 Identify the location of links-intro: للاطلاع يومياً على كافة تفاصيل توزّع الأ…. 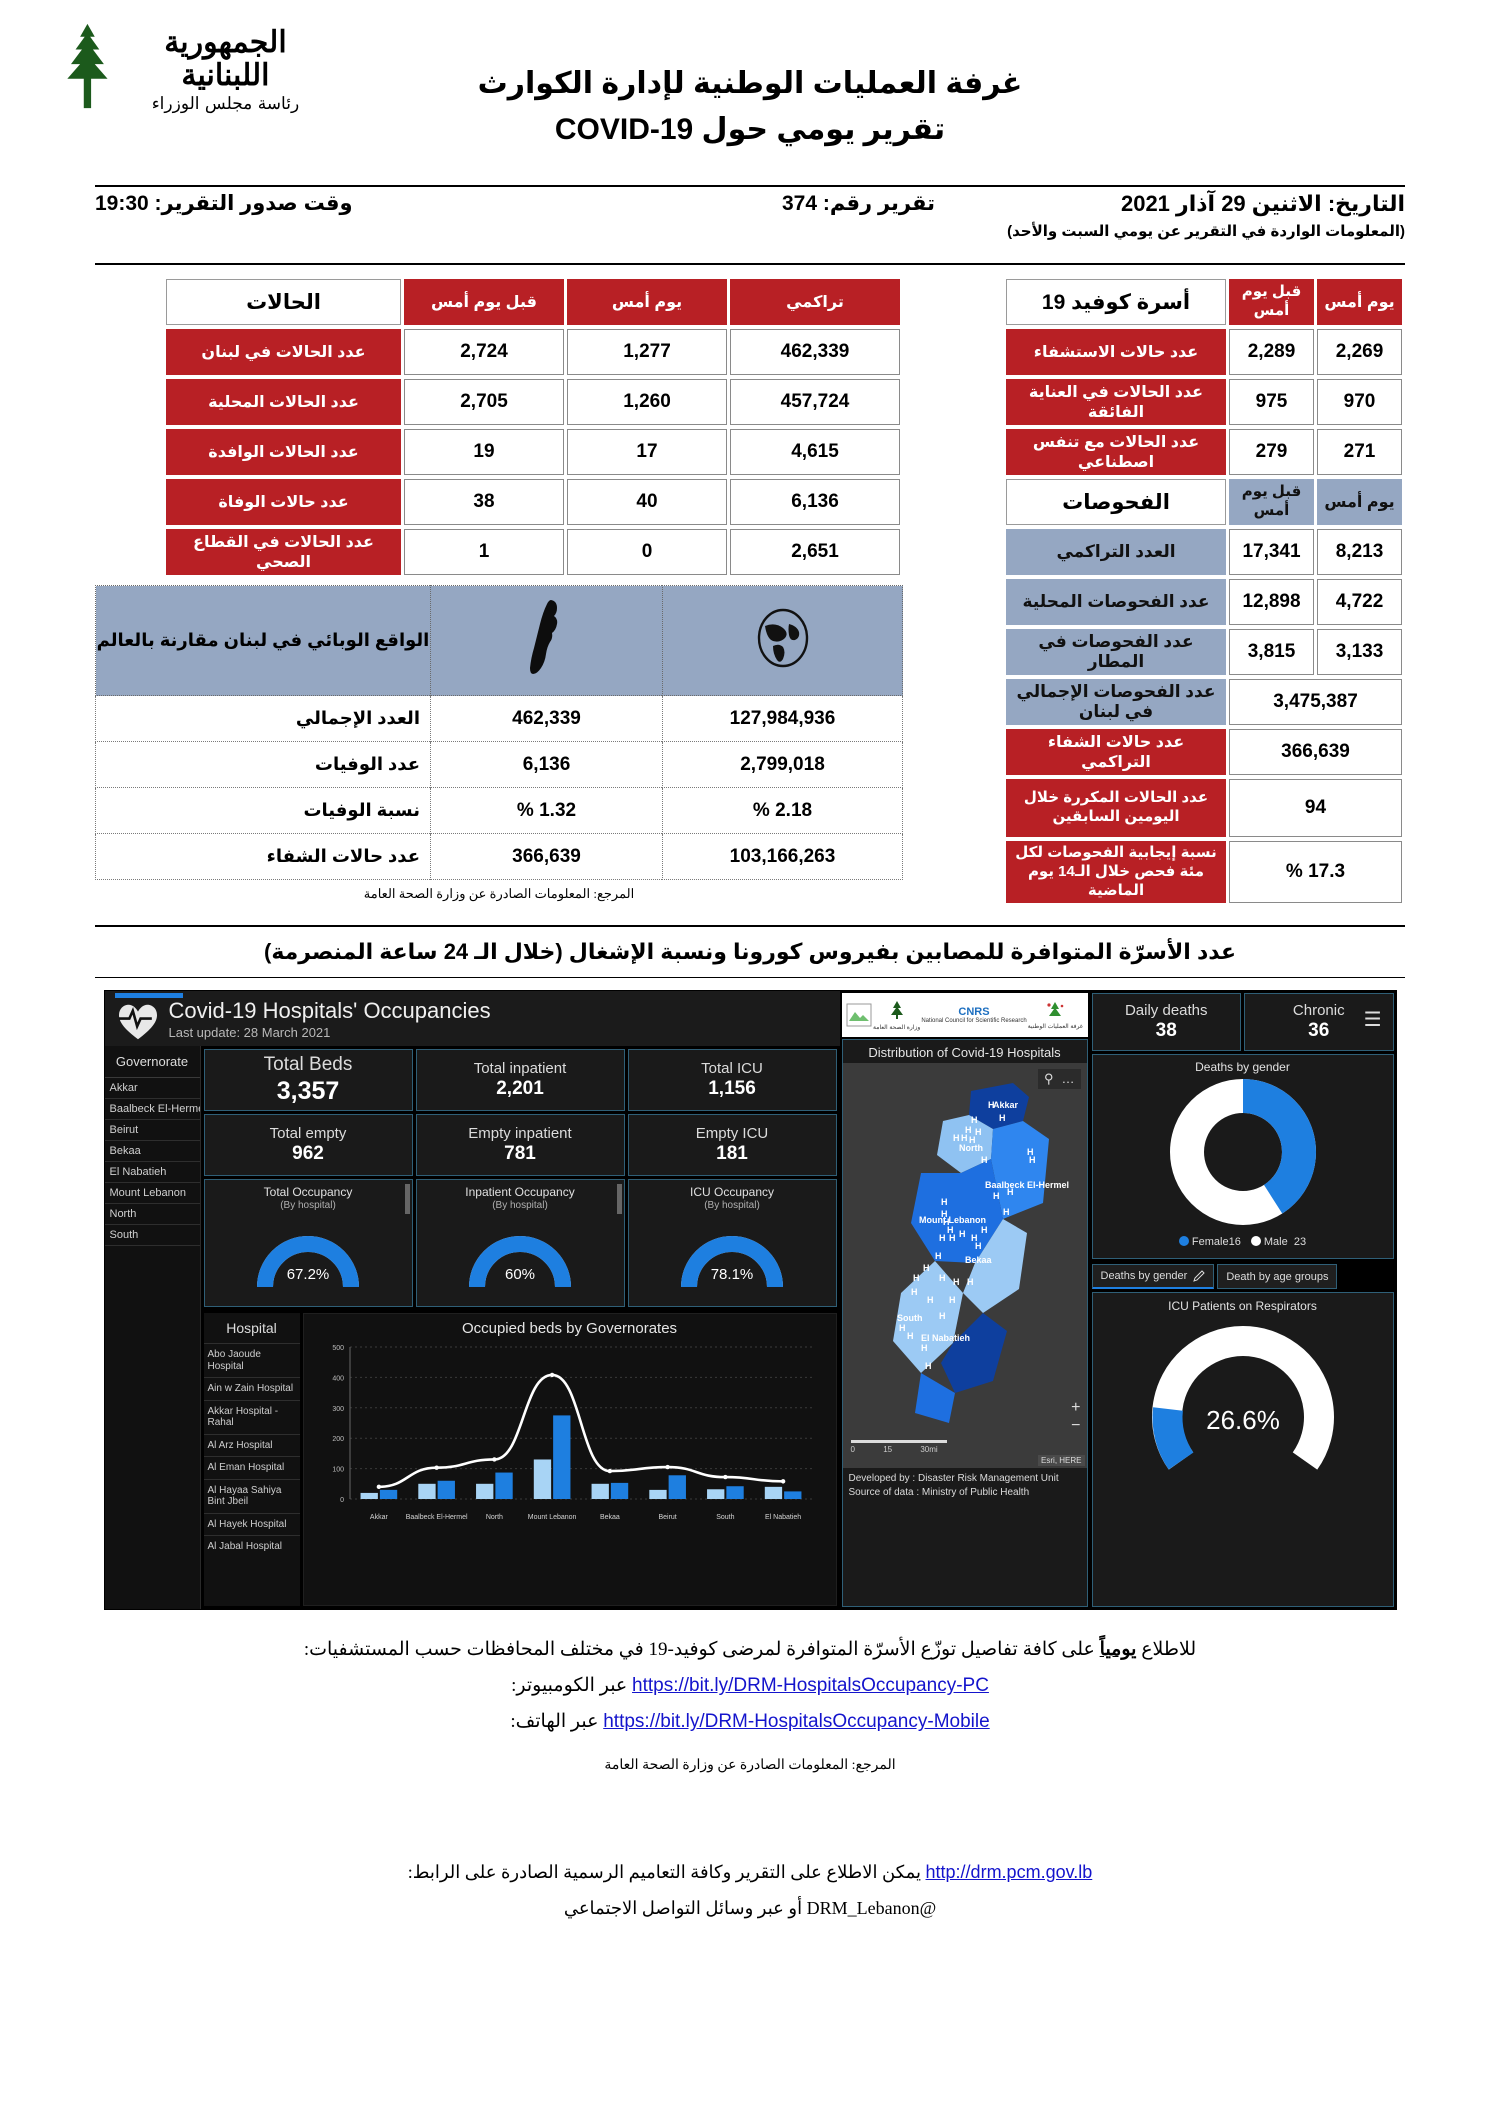
(750, 1650).